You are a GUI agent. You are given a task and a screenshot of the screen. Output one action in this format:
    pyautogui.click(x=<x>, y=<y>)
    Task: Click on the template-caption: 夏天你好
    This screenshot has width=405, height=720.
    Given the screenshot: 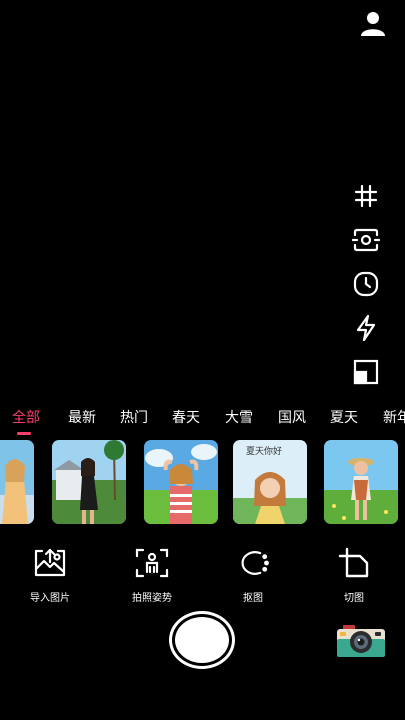 What is the action you would take?
    pyautogui.click(x=264, y=452)
    